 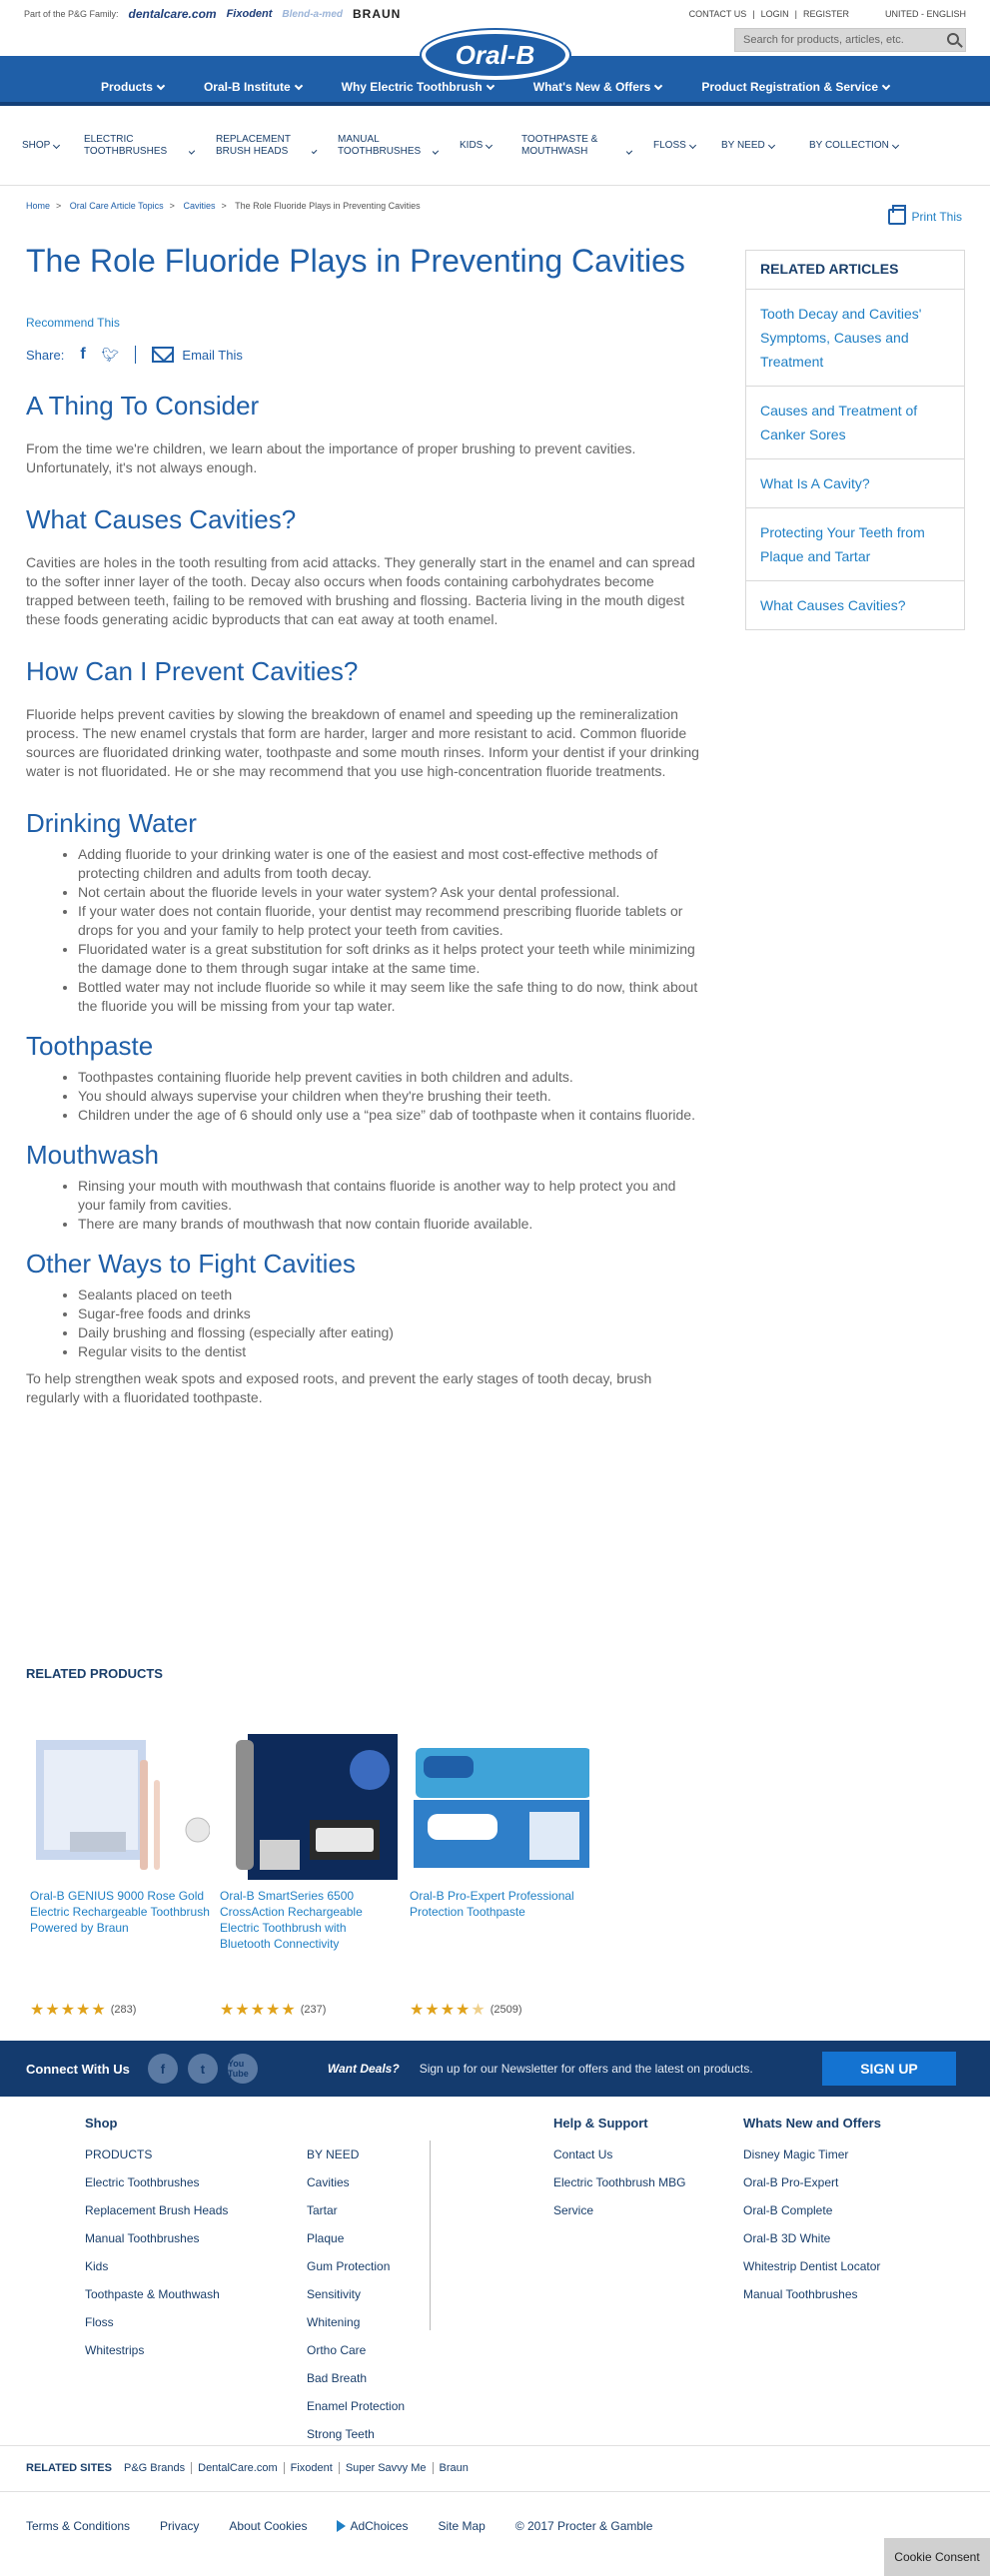 What do you see at coordinates (461, 2526) in the screenshot?
I see `sitemap-link: Site Map` at bounding box center [461, 2526].